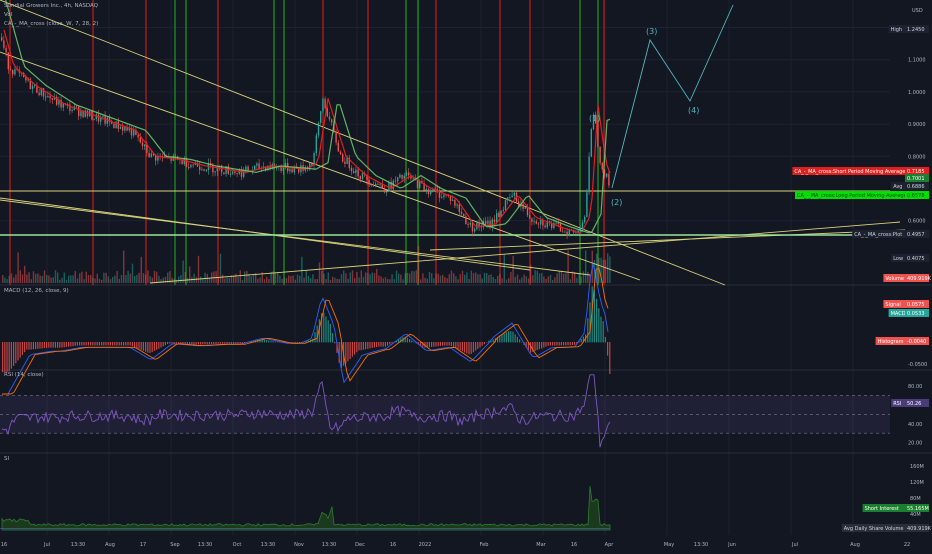 The width and height of the screenshot is (932, 554). What do you see at coordinates (891, 342) in the screenshot?
I see `macd-histogram-label: Histogram` at bounding box center [891, 342].